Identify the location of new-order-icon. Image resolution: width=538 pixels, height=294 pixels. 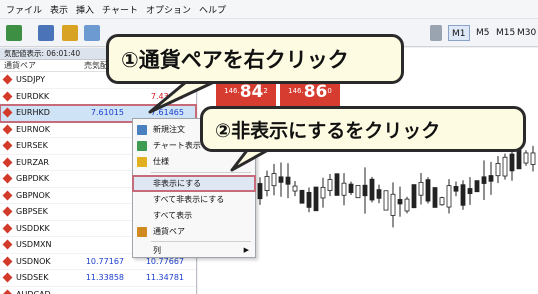
(142, 130).